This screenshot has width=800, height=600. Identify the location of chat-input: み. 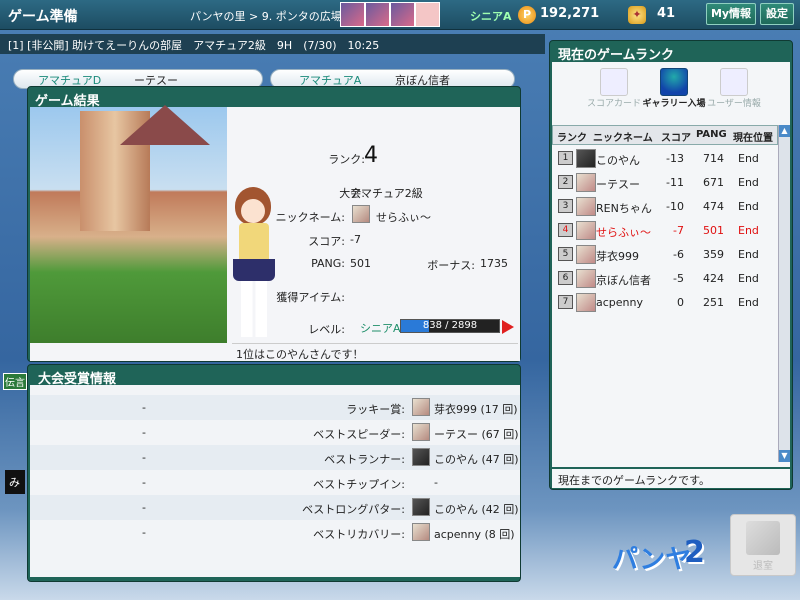
(15, 482).